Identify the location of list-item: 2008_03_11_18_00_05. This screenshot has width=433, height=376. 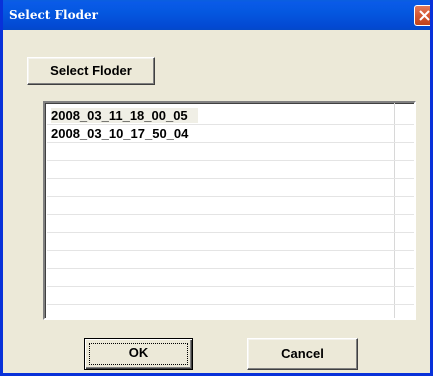
(230, 116).